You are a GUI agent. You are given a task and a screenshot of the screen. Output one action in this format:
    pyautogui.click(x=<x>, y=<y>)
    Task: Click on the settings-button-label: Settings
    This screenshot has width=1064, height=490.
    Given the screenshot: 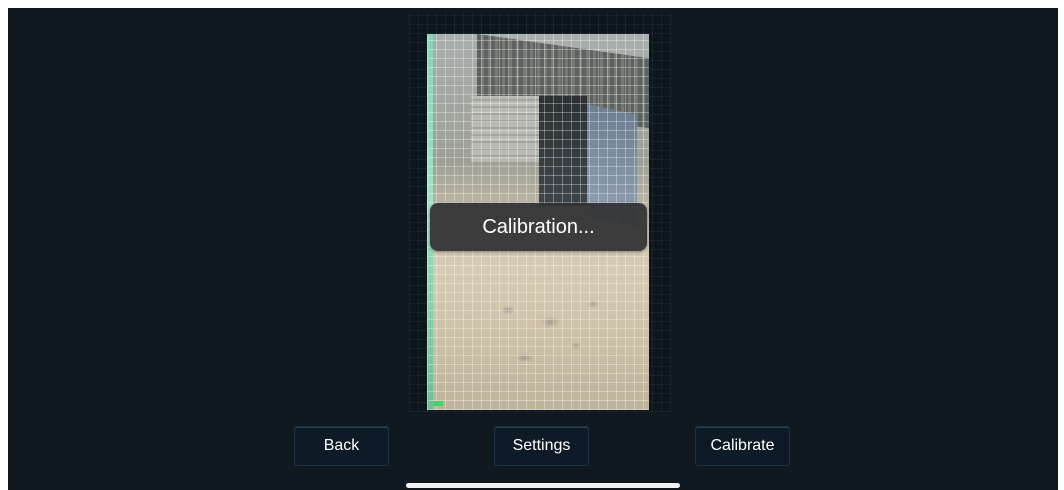 What is the action you would take?
    pyautogui.click(x=541, y=445)
    